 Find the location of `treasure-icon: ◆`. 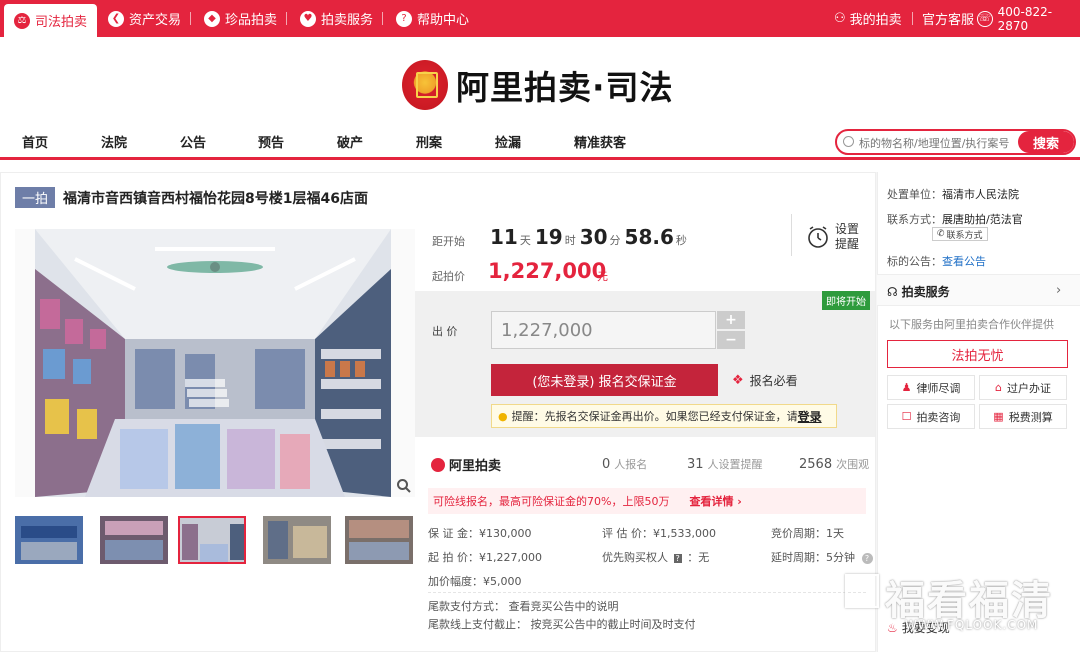

treasure-icon: ◆ is located at coordinates (212, 18).